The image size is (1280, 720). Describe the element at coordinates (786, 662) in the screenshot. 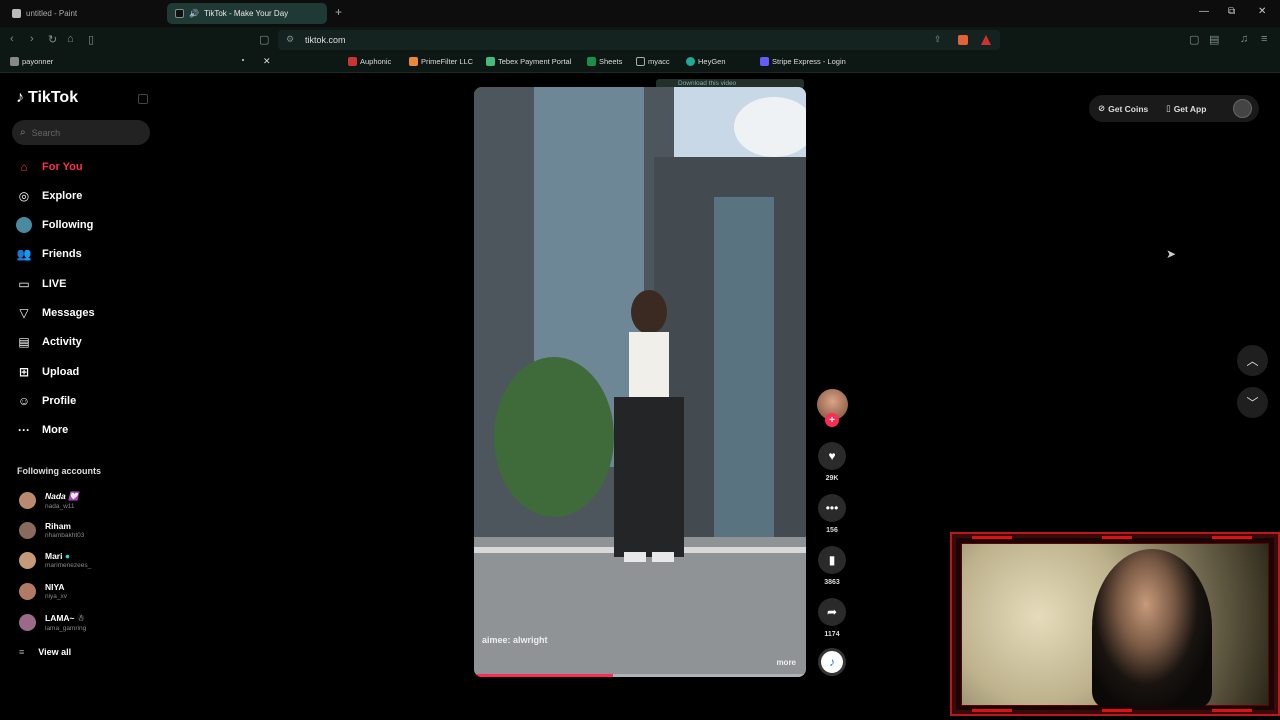

I see `more-link: more` at that location.